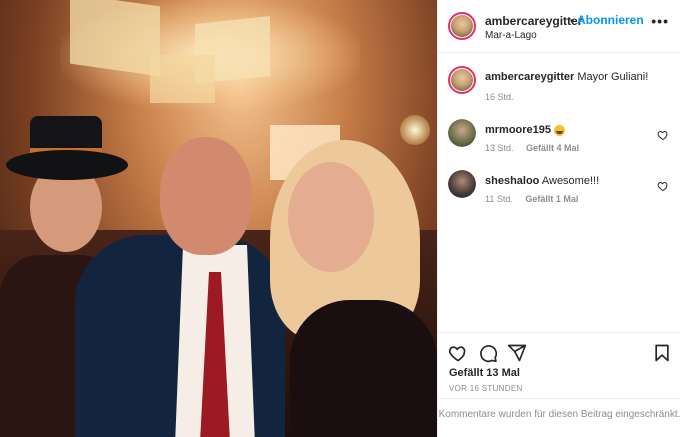  What do you see at coordinates (415, 130) in the screenshot?
I see `stage-light` at bounding box center [415, 130].